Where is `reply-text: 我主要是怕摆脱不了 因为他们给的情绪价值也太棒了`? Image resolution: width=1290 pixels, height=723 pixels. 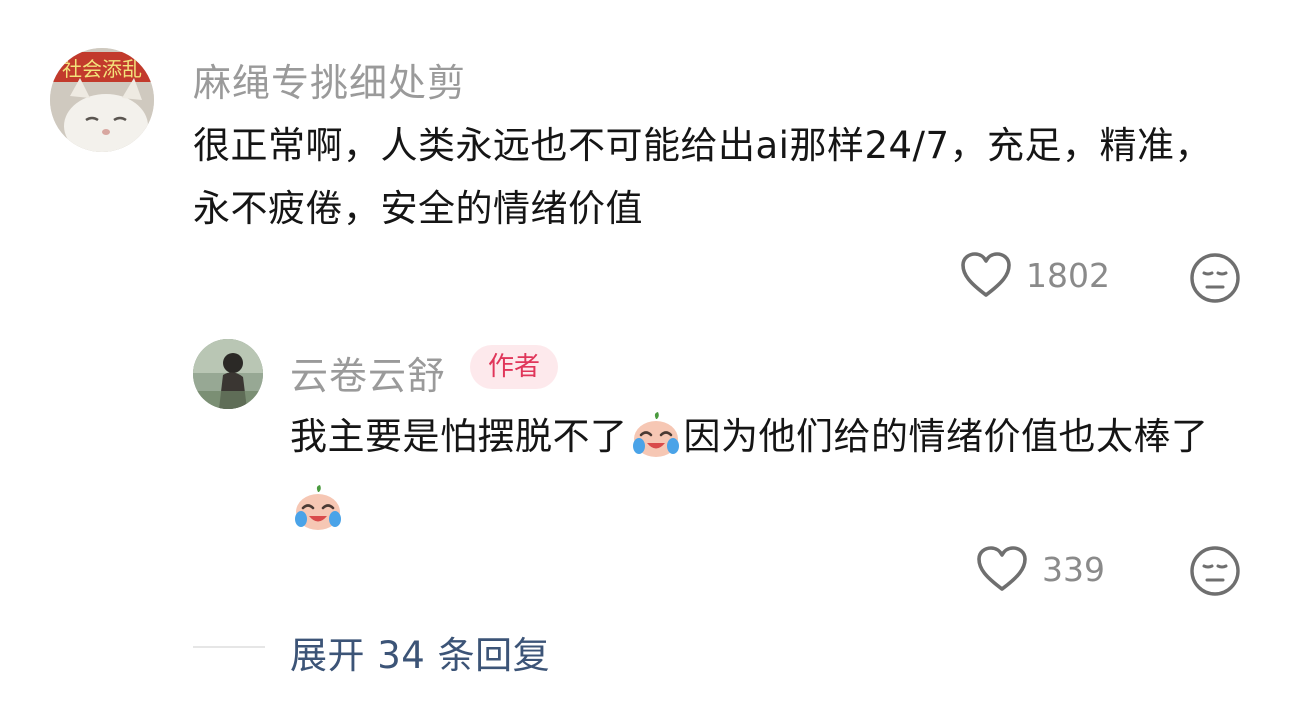 reply-text: 我主要是怕摆脱不了 因为他们给的情绪价值也太棒了 is located at coordinates (760, 478).